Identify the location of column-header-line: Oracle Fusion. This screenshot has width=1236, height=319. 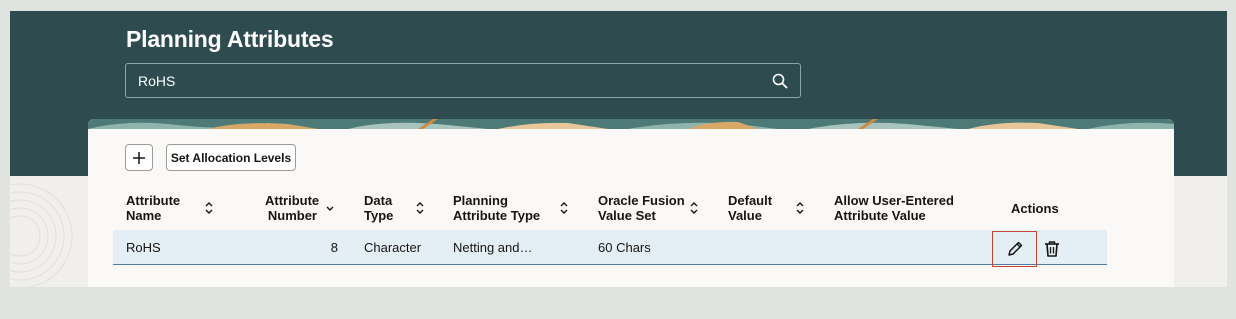
(641, 200).